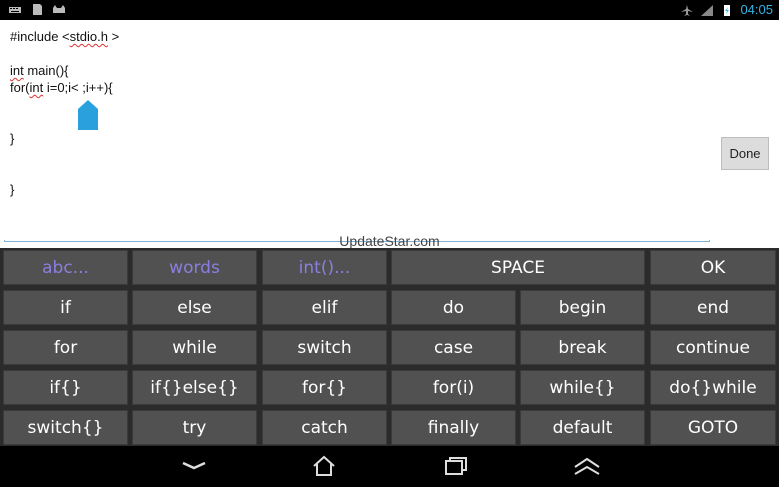  I want to click on key-for-block: for{}, so click(324, 387).